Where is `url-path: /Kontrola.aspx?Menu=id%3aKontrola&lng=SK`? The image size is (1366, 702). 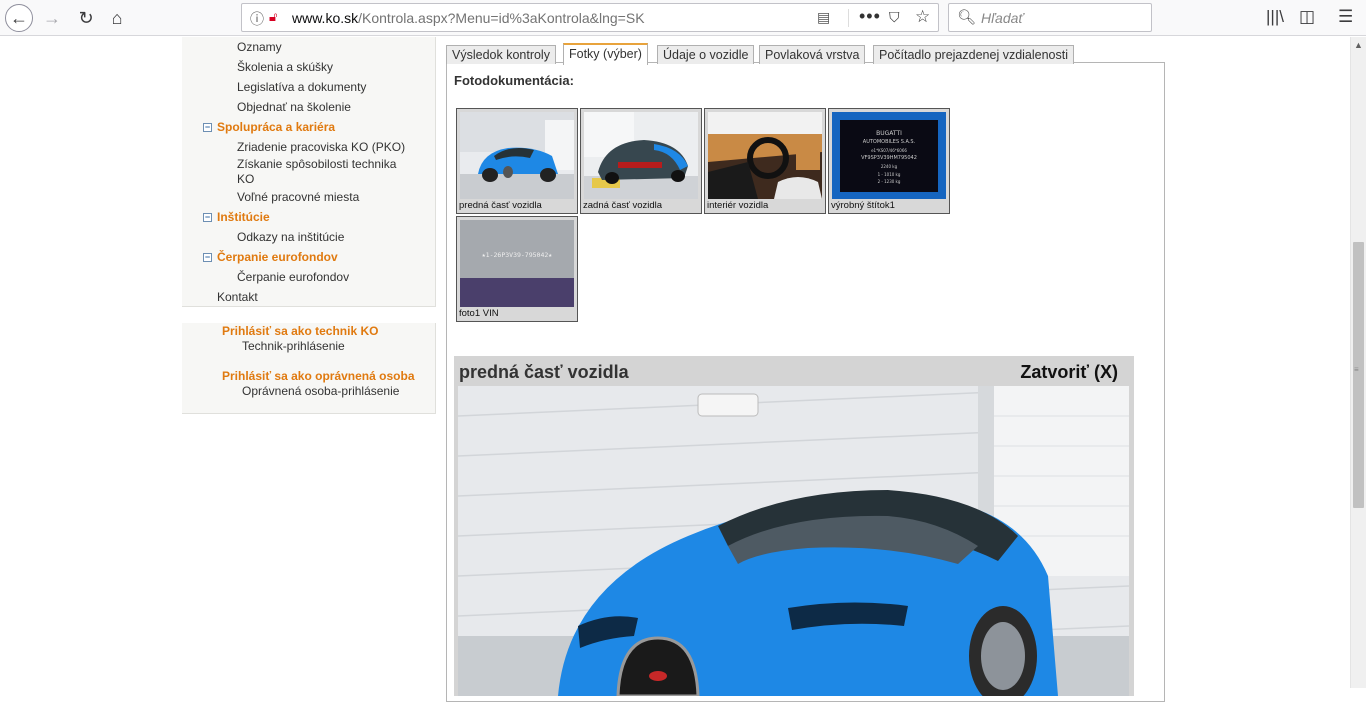
url-path: /Kontrola.aspx?Menu=id%3aKontrola&lng=SK is located at coordinates (501, 18).